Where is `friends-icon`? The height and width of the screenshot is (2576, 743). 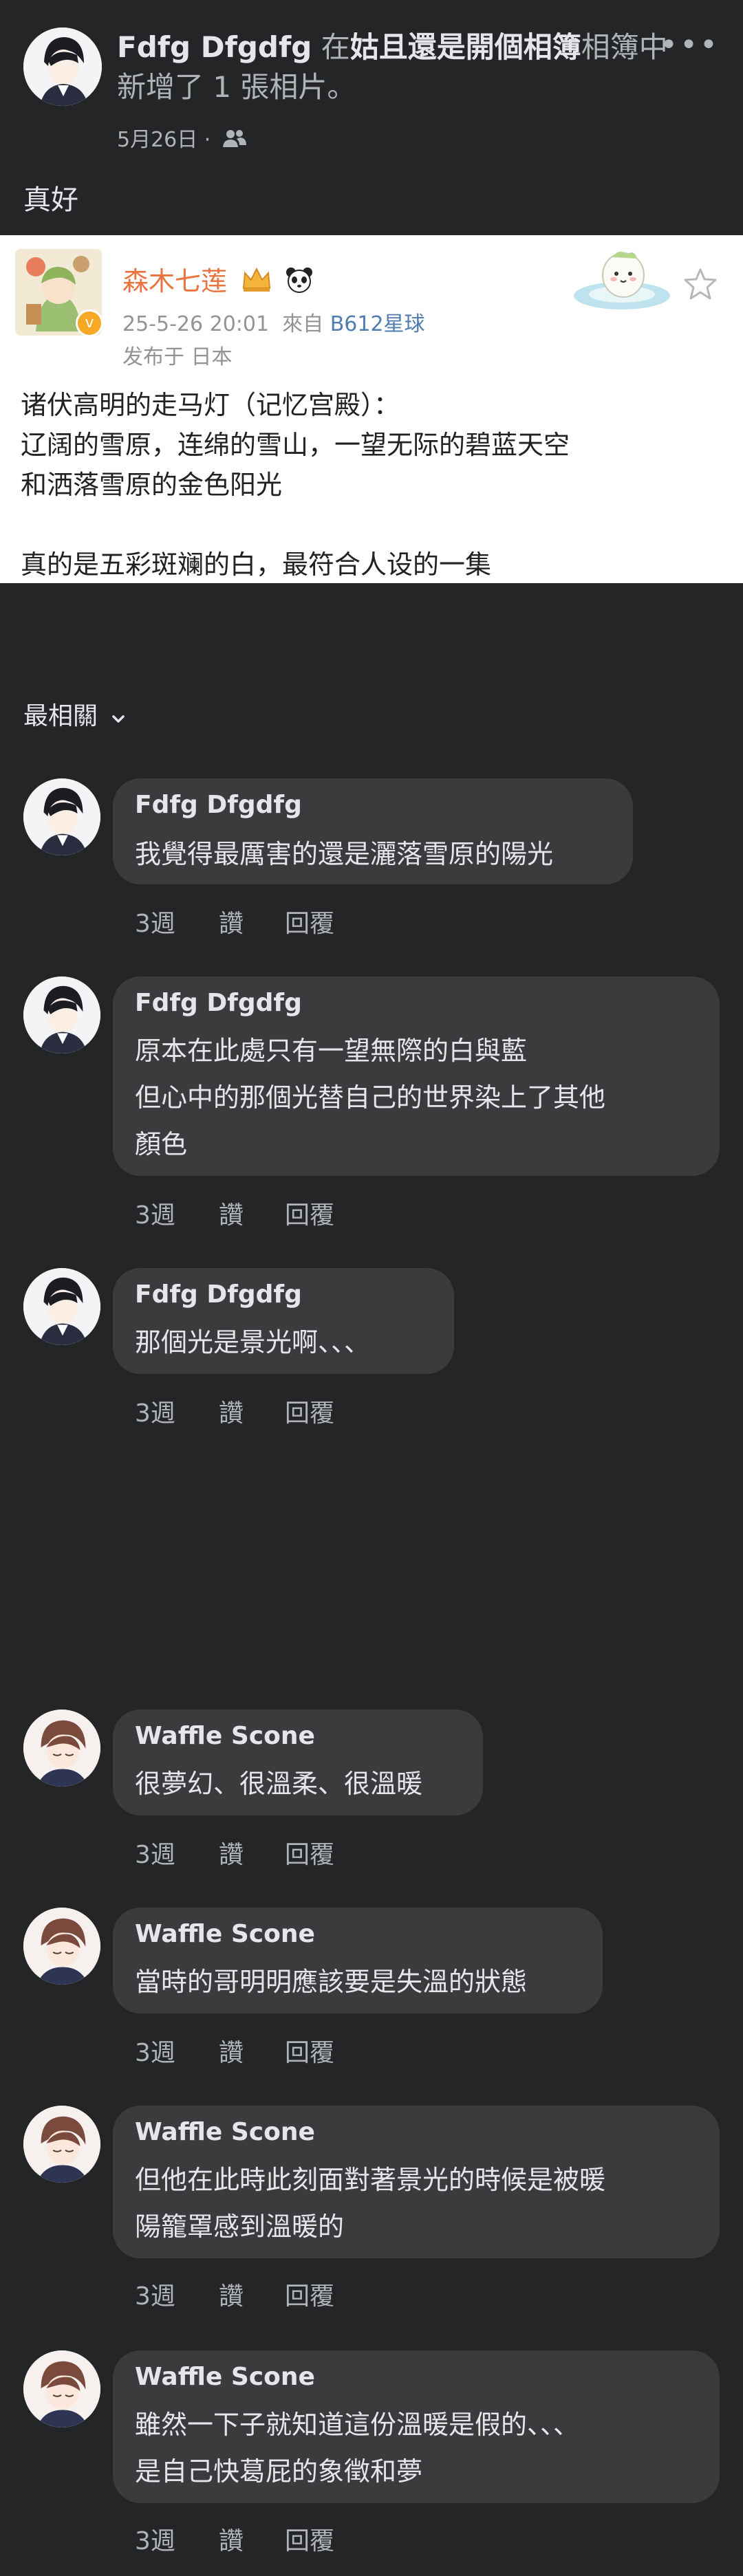 friends-icon is located at coordinates (235, 141).